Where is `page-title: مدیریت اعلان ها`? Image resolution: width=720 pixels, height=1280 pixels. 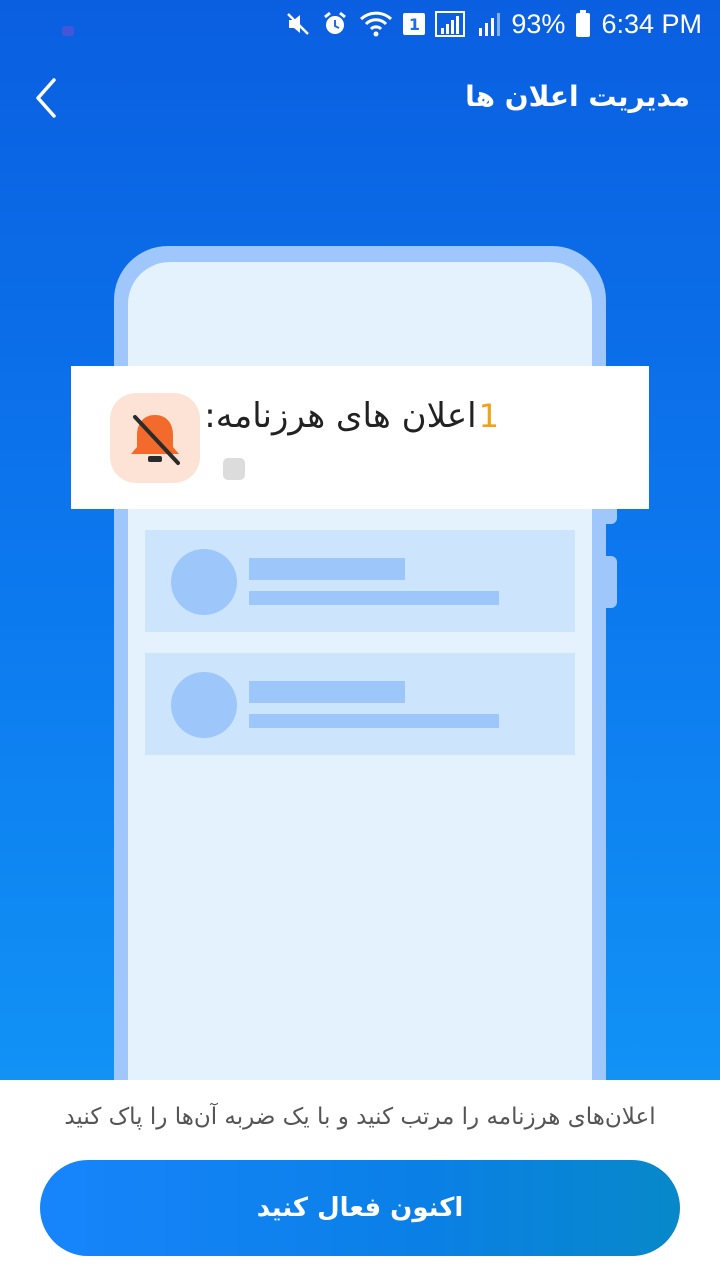
page-title: مدیریت اعلان ها is located at coordinates (577, 96).